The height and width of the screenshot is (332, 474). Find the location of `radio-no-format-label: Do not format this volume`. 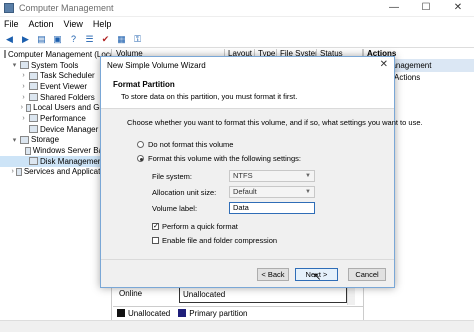

radio-no-format-label: Do not format this volume is located at coordinates (191, 144).